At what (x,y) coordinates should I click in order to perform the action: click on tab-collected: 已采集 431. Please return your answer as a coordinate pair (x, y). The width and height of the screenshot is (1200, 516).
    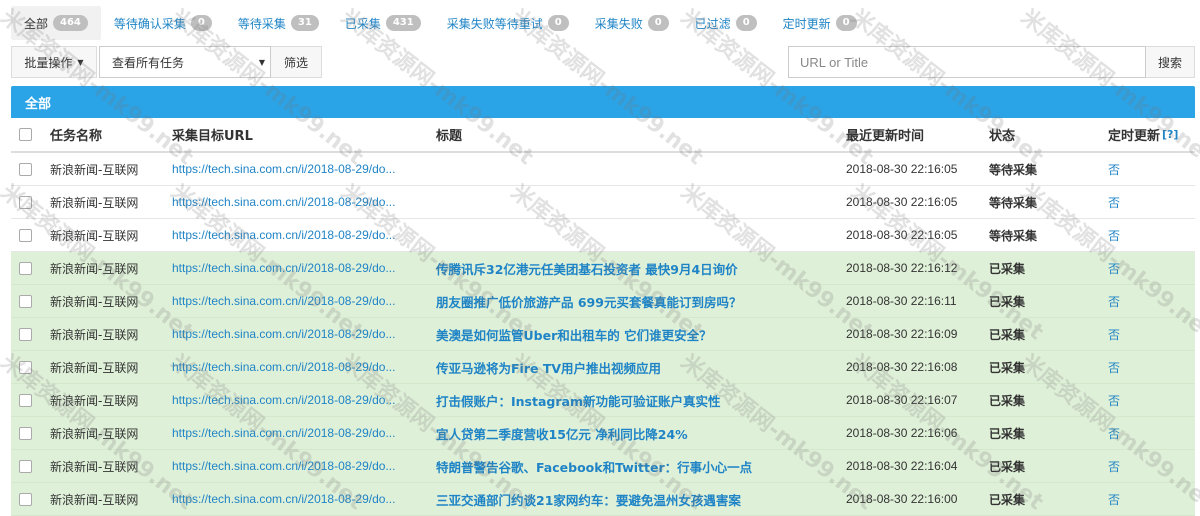
    Looking at the image, I should click on (383, 23).